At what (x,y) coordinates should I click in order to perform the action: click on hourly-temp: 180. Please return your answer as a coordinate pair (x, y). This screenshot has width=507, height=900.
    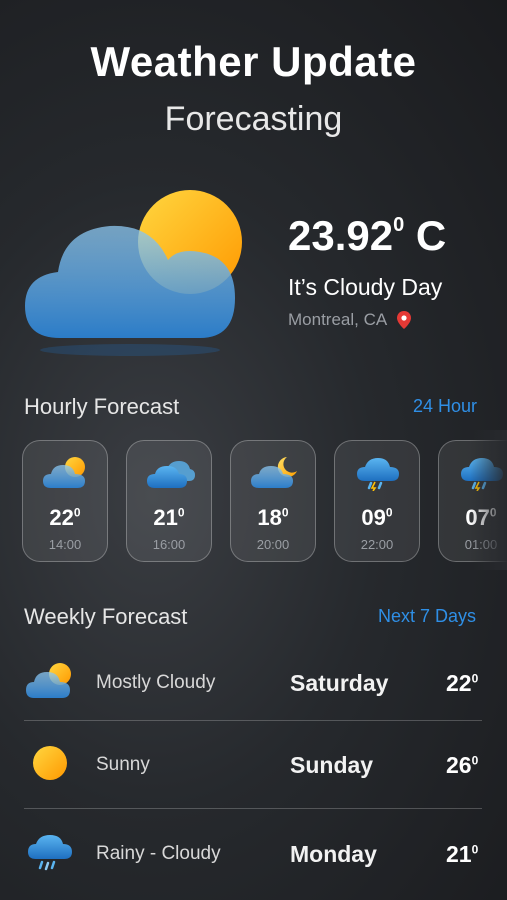
    Looking at the image, I should click on (273, 517).